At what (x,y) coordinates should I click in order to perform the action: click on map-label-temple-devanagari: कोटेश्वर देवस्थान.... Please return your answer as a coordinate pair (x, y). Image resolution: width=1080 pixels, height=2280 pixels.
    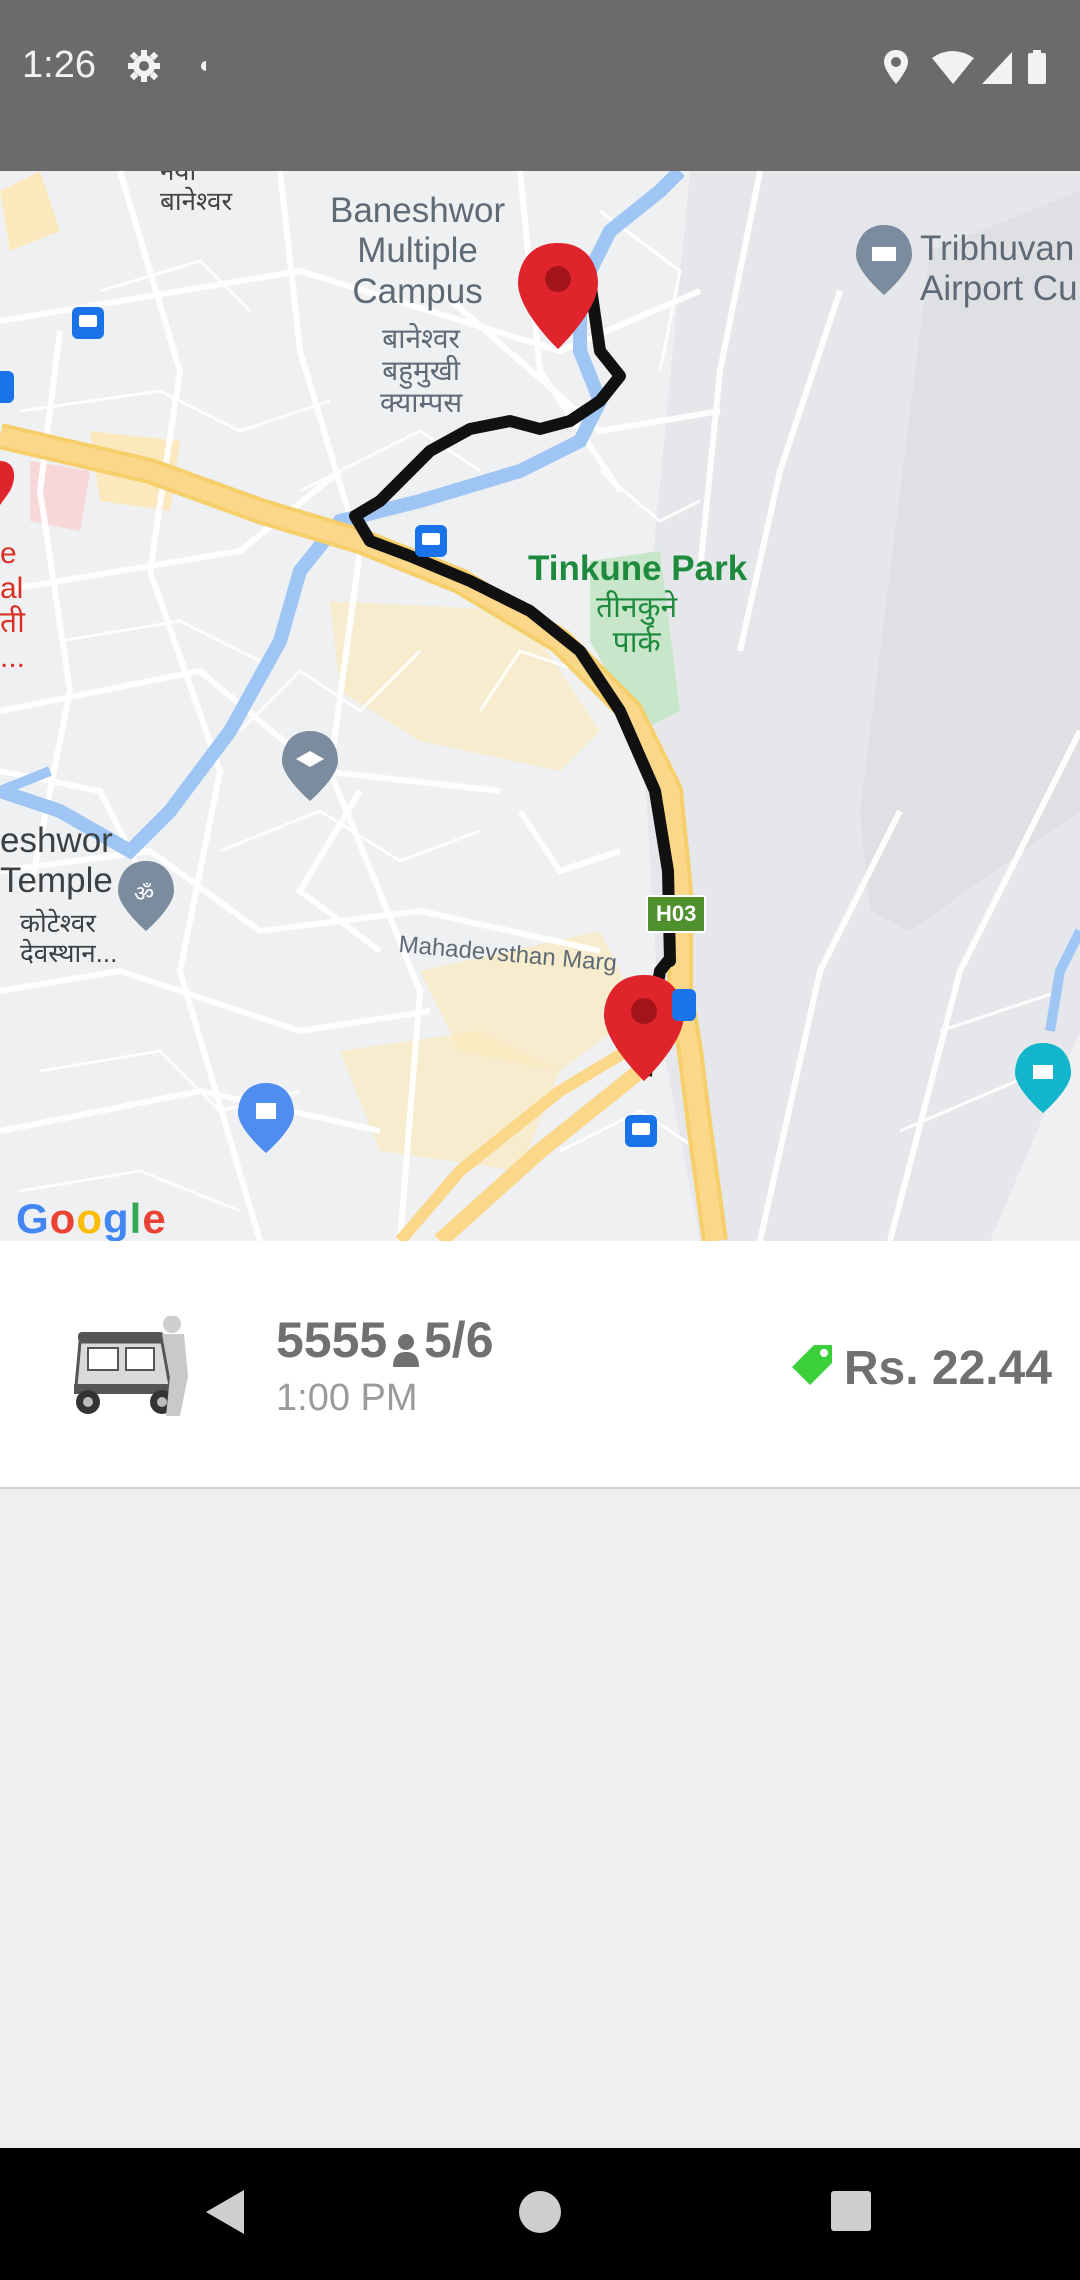
    Looking at the image, I should click on (69, 938).